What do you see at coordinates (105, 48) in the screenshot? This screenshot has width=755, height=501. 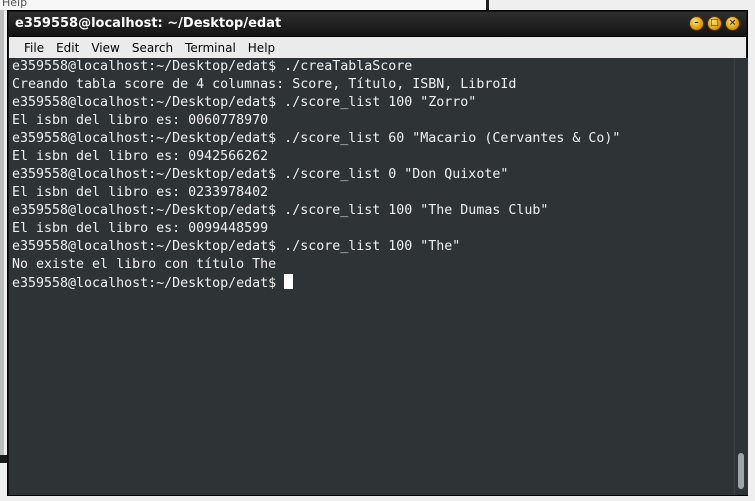 I see `menu-view: View` at bounding box center [105, 48].